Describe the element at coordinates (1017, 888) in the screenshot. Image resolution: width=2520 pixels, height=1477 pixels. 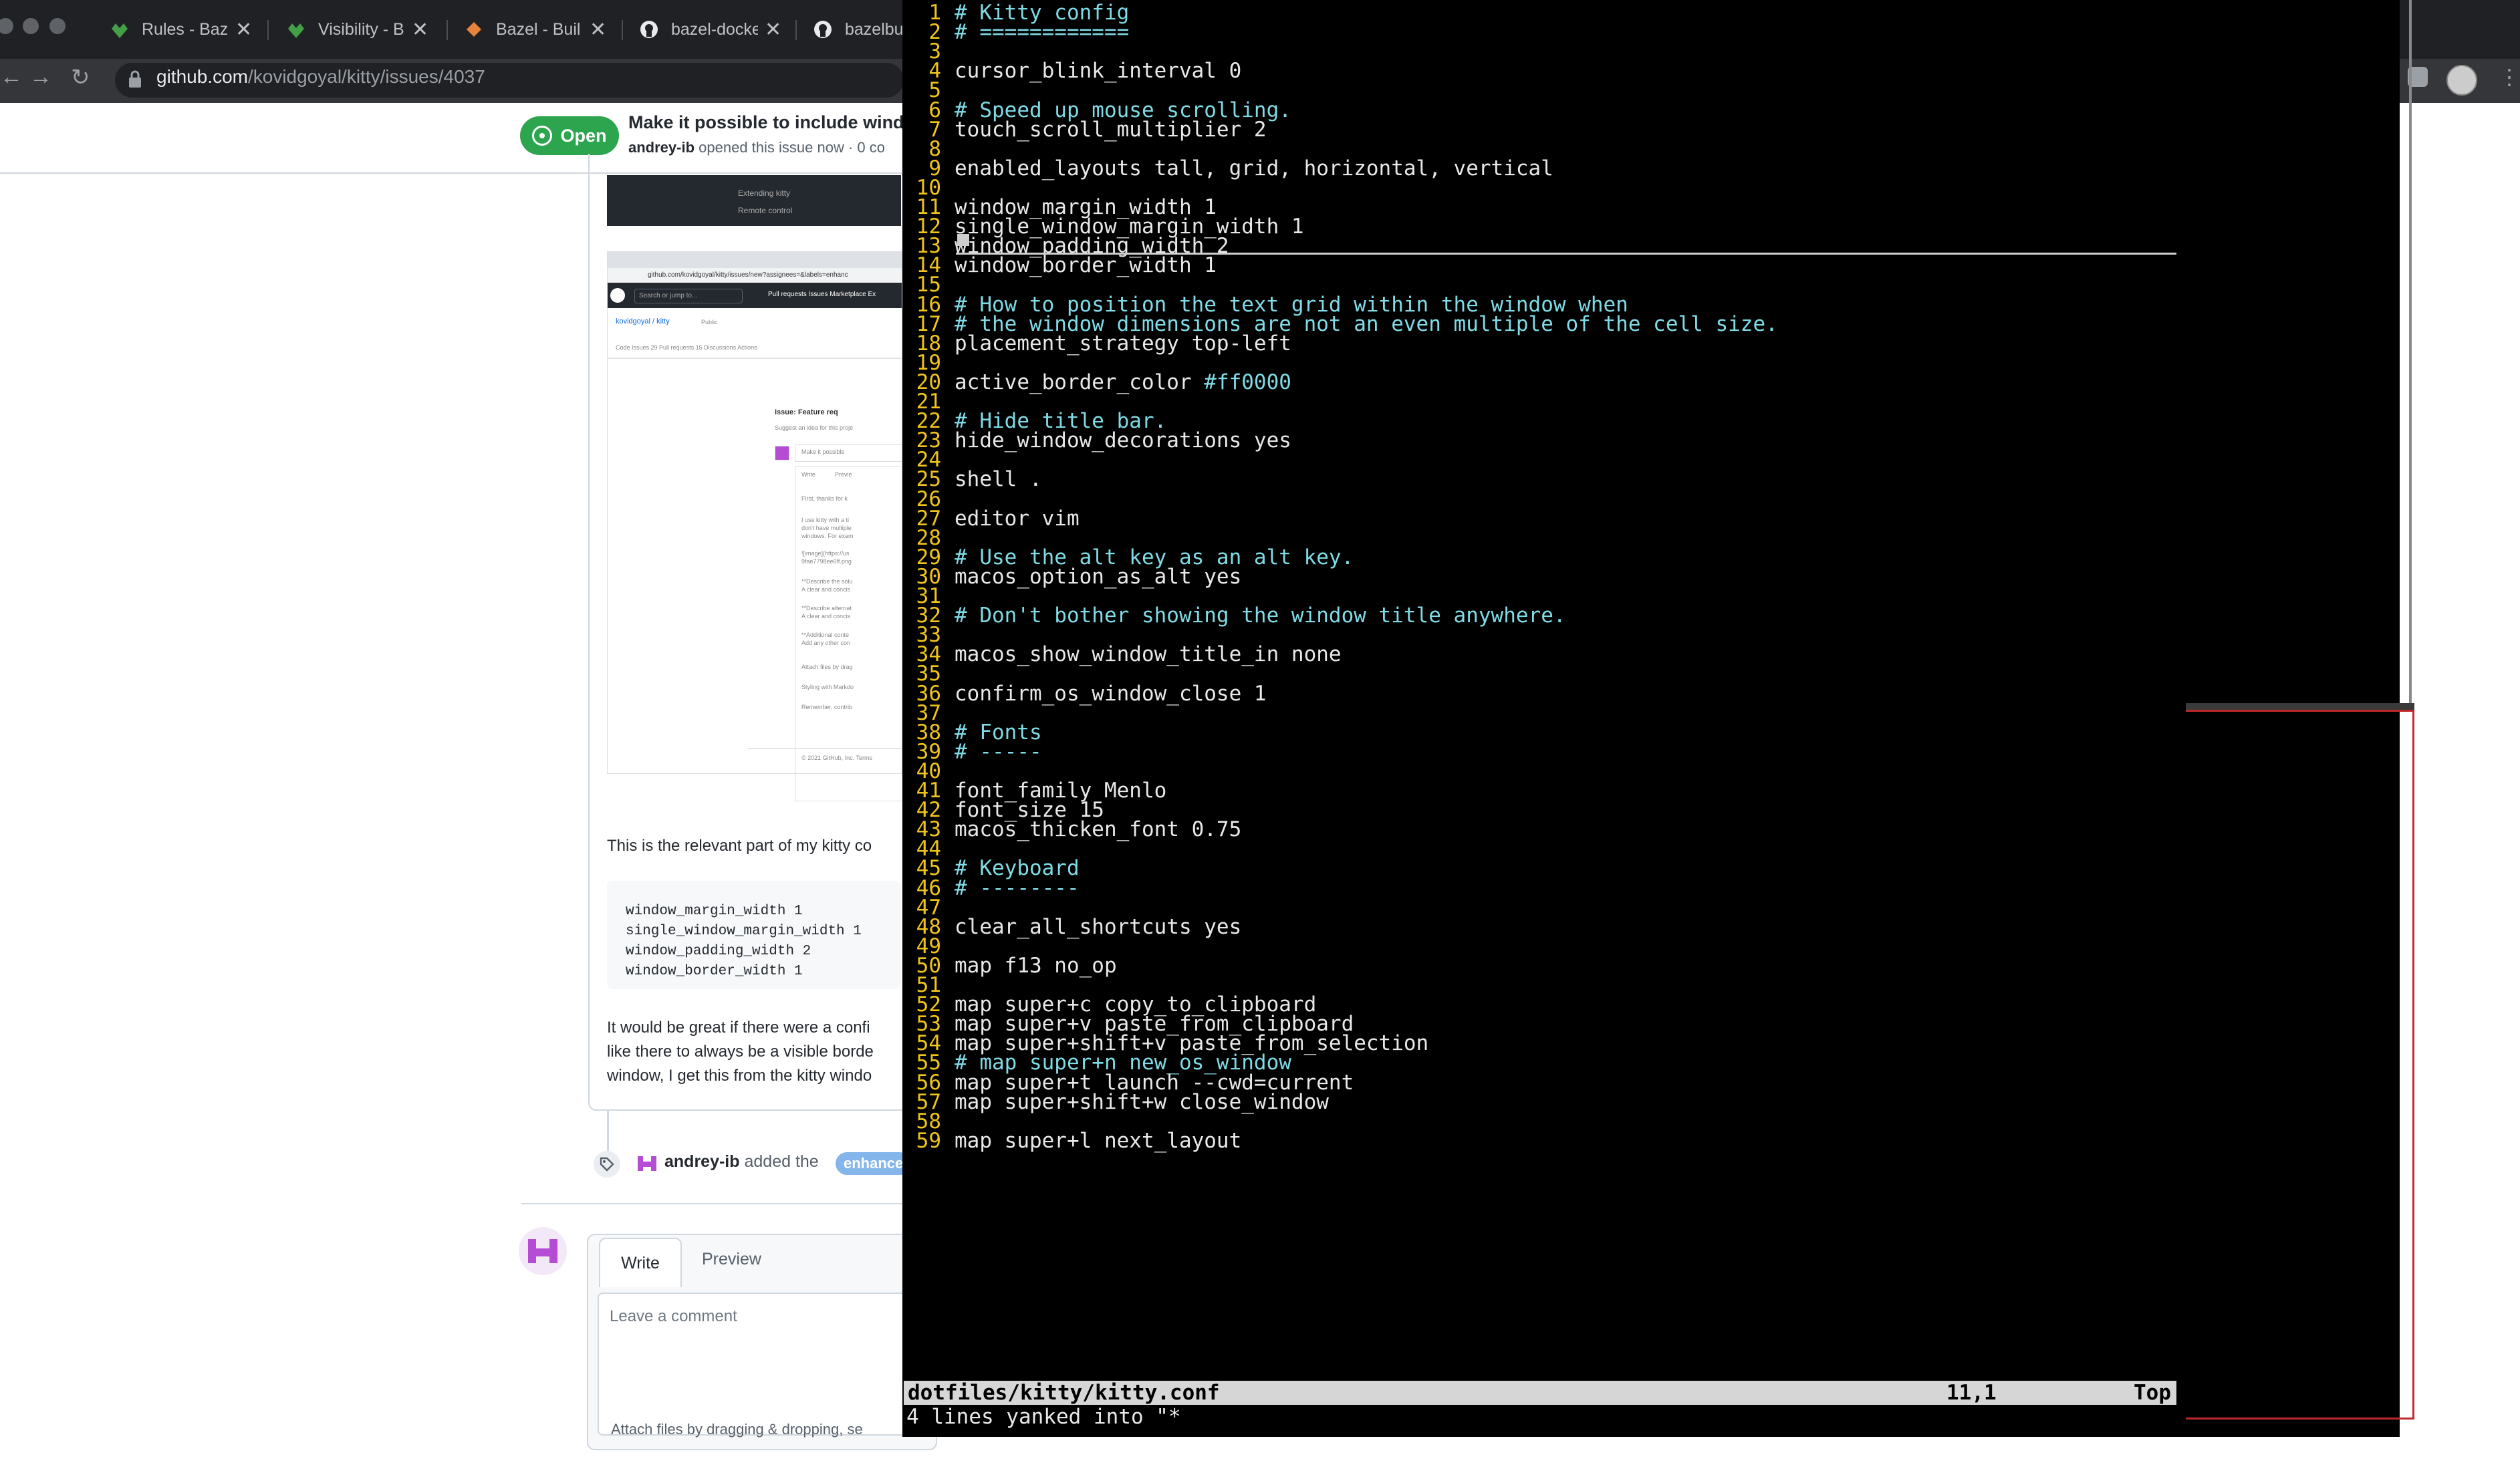
I see `config-comment: # --------` at that location.